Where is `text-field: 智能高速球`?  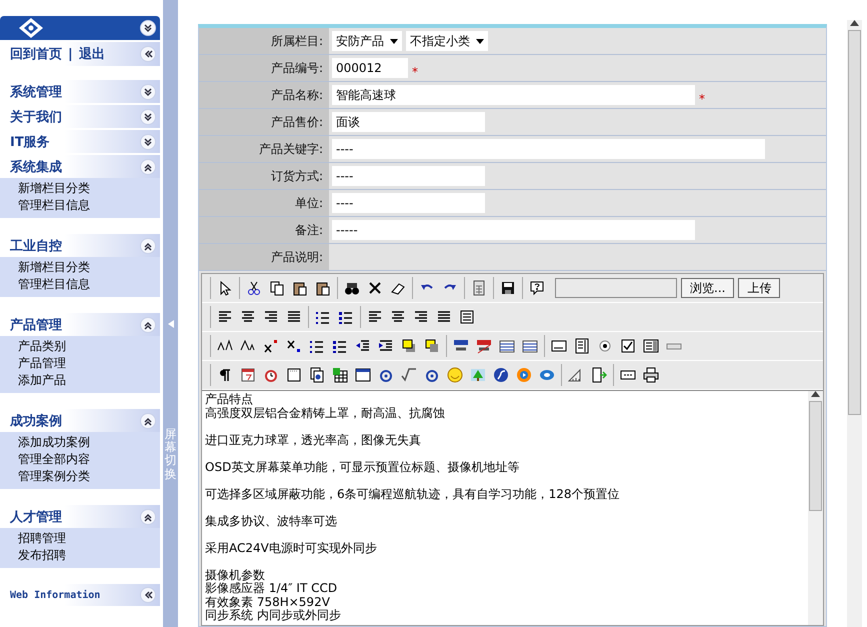 text-field: 智能高速球 is located at coordinates (513, 95).